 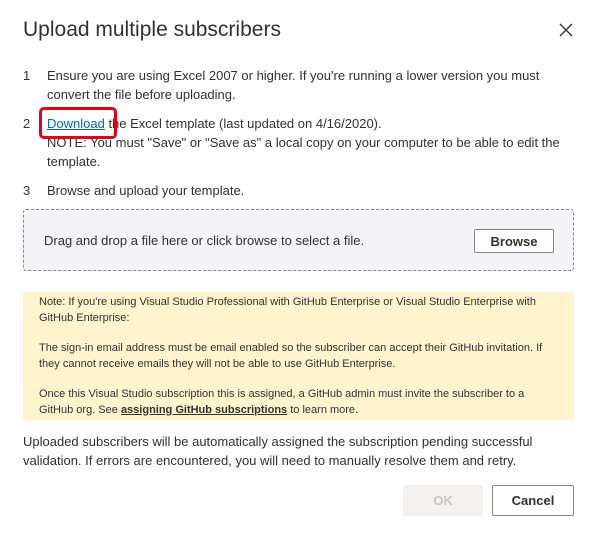 What do you see at coordinates (443, 500) in the screenshot?
I see `ok-button: OK` at bounding box center [443, 500].